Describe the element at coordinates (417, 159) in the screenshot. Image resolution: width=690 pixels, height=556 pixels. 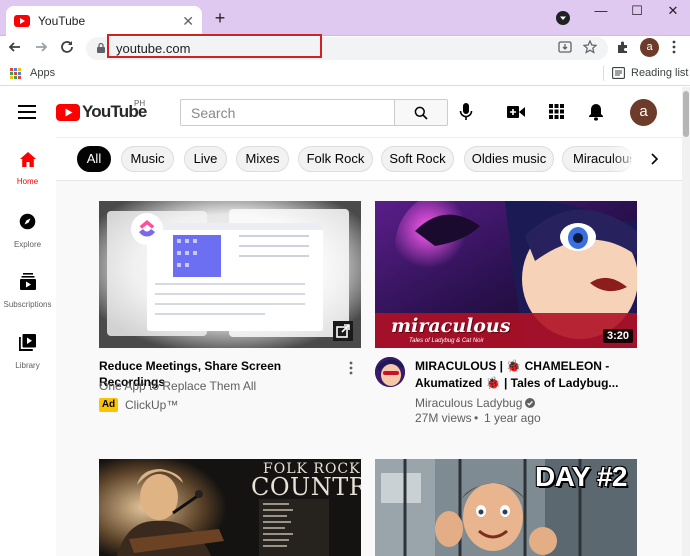
I see `chip-soft-rock: Soft Rock` at that location.